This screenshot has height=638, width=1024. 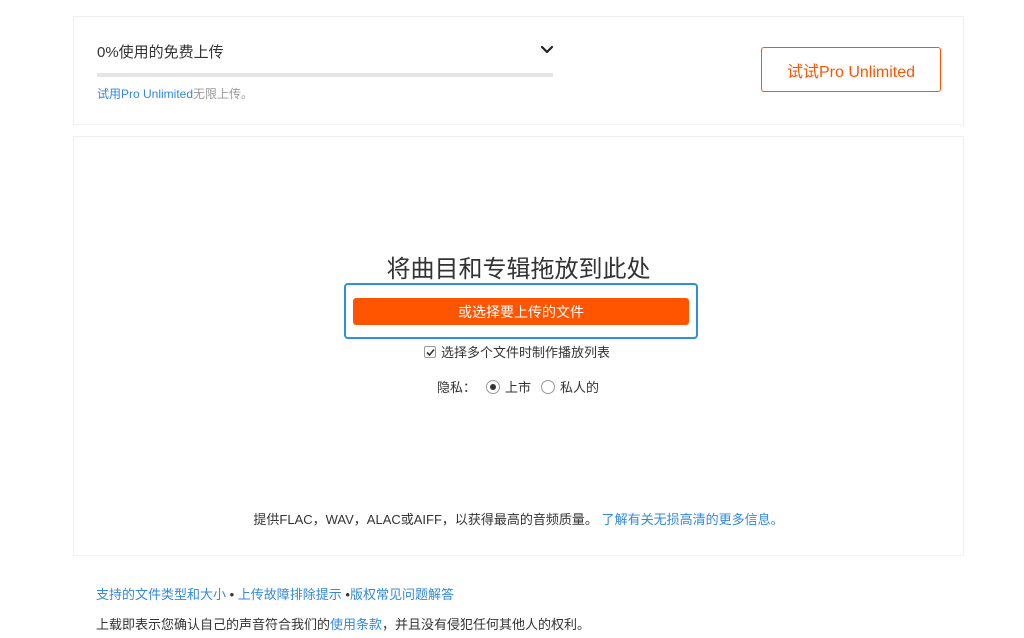 I want to click on choose-files-button: 或选择要上传的文件, so click(x=521, y=311).